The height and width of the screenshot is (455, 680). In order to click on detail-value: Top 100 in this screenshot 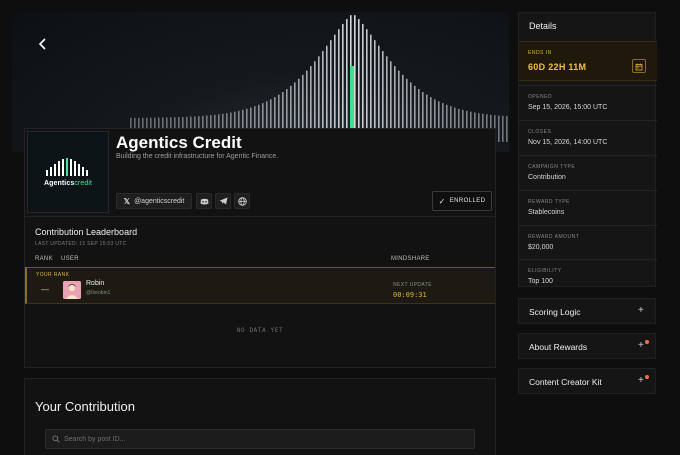, I will do `click(540, 281)`.